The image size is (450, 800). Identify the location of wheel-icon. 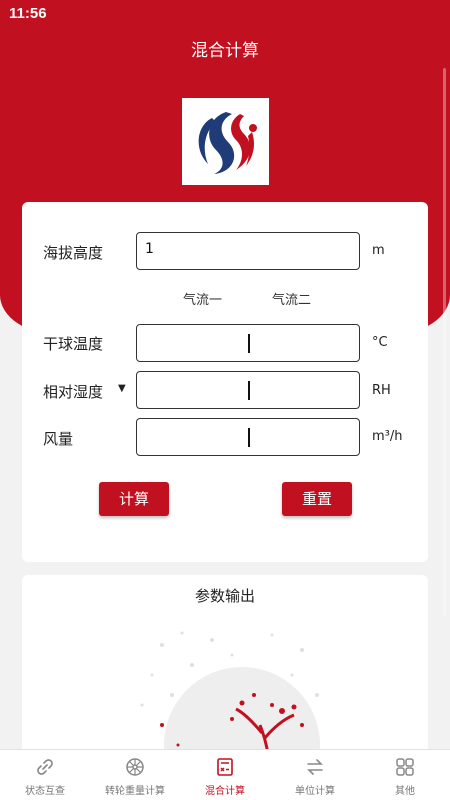
(135, 767).